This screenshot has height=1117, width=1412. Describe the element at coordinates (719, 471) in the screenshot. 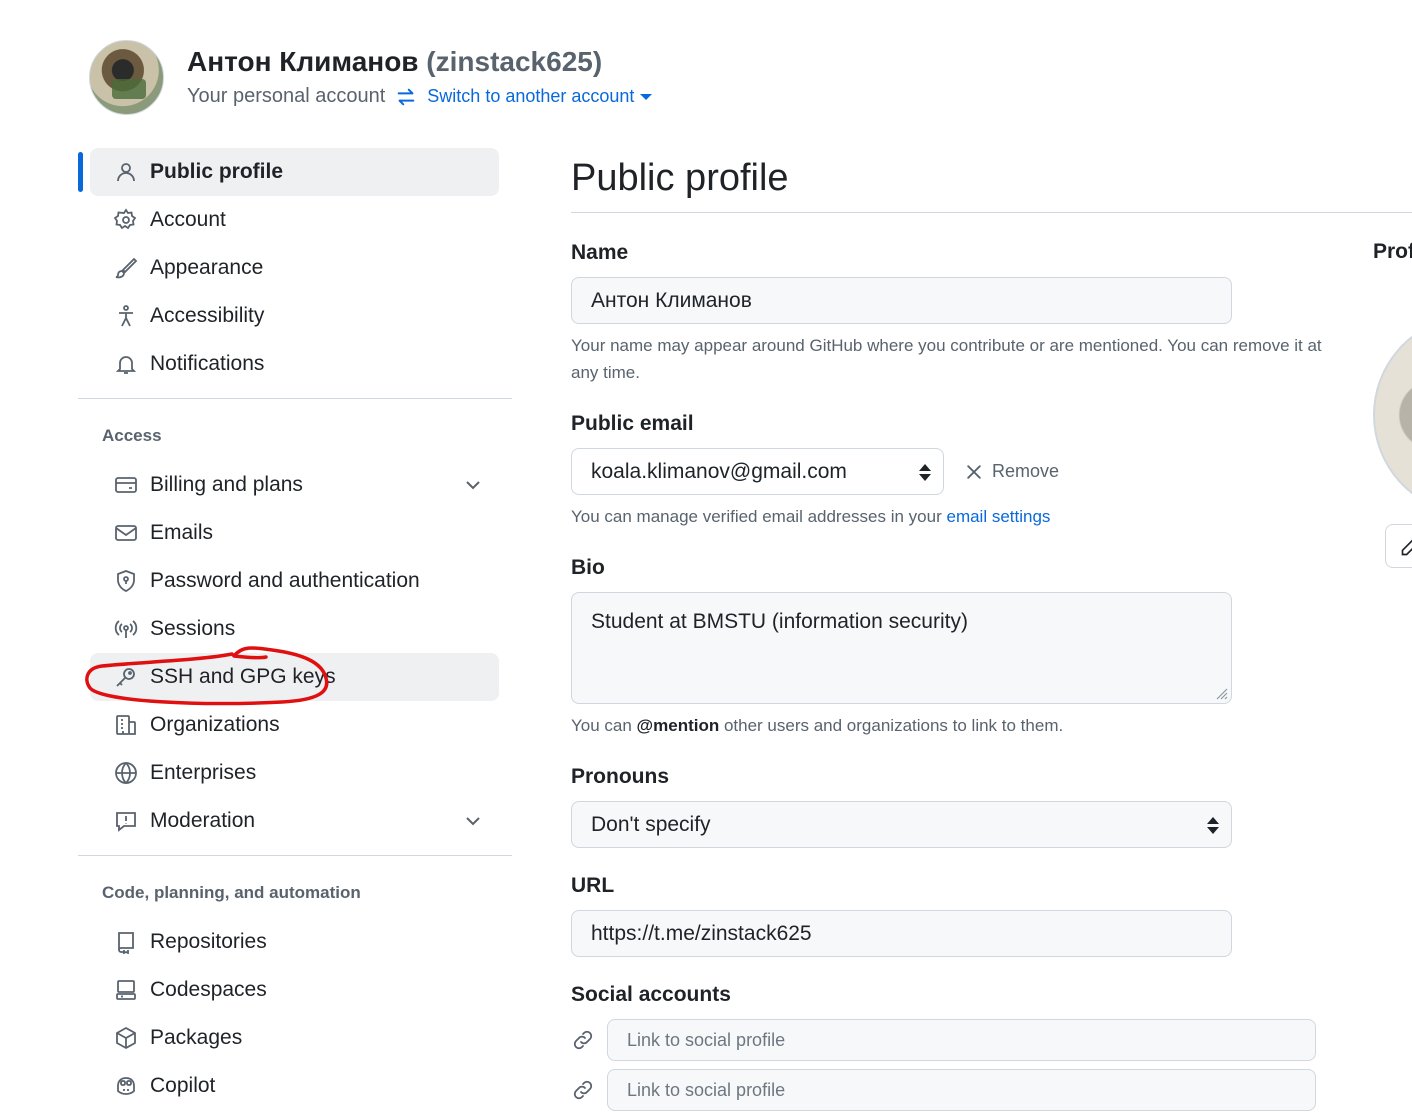

I see `email-select-value: koala.klimanov@gmail.com` at that location.